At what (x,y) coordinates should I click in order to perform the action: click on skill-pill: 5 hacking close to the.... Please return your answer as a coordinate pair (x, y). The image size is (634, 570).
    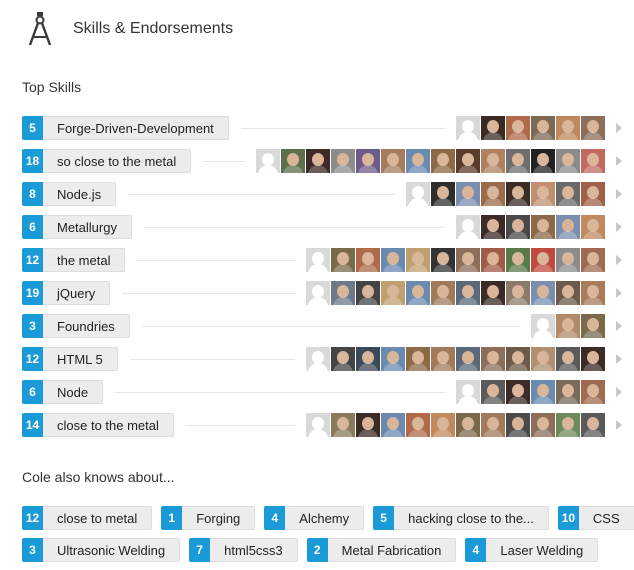
    Looking at the image, I should click on (461, 518).